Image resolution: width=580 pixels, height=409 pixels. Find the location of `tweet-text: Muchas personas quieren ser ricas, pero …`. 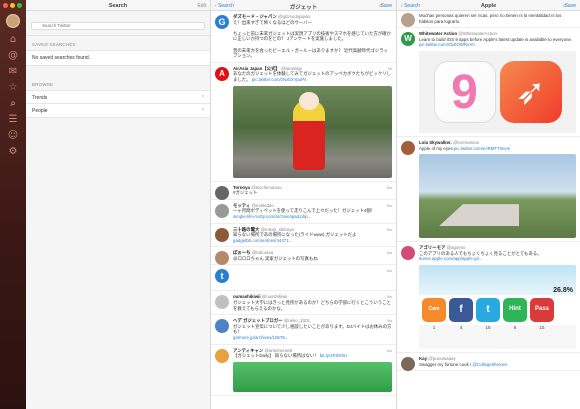

tweet-text: Muchas personas quieren ser ricas, pero … is located at coordinates (490, 18).